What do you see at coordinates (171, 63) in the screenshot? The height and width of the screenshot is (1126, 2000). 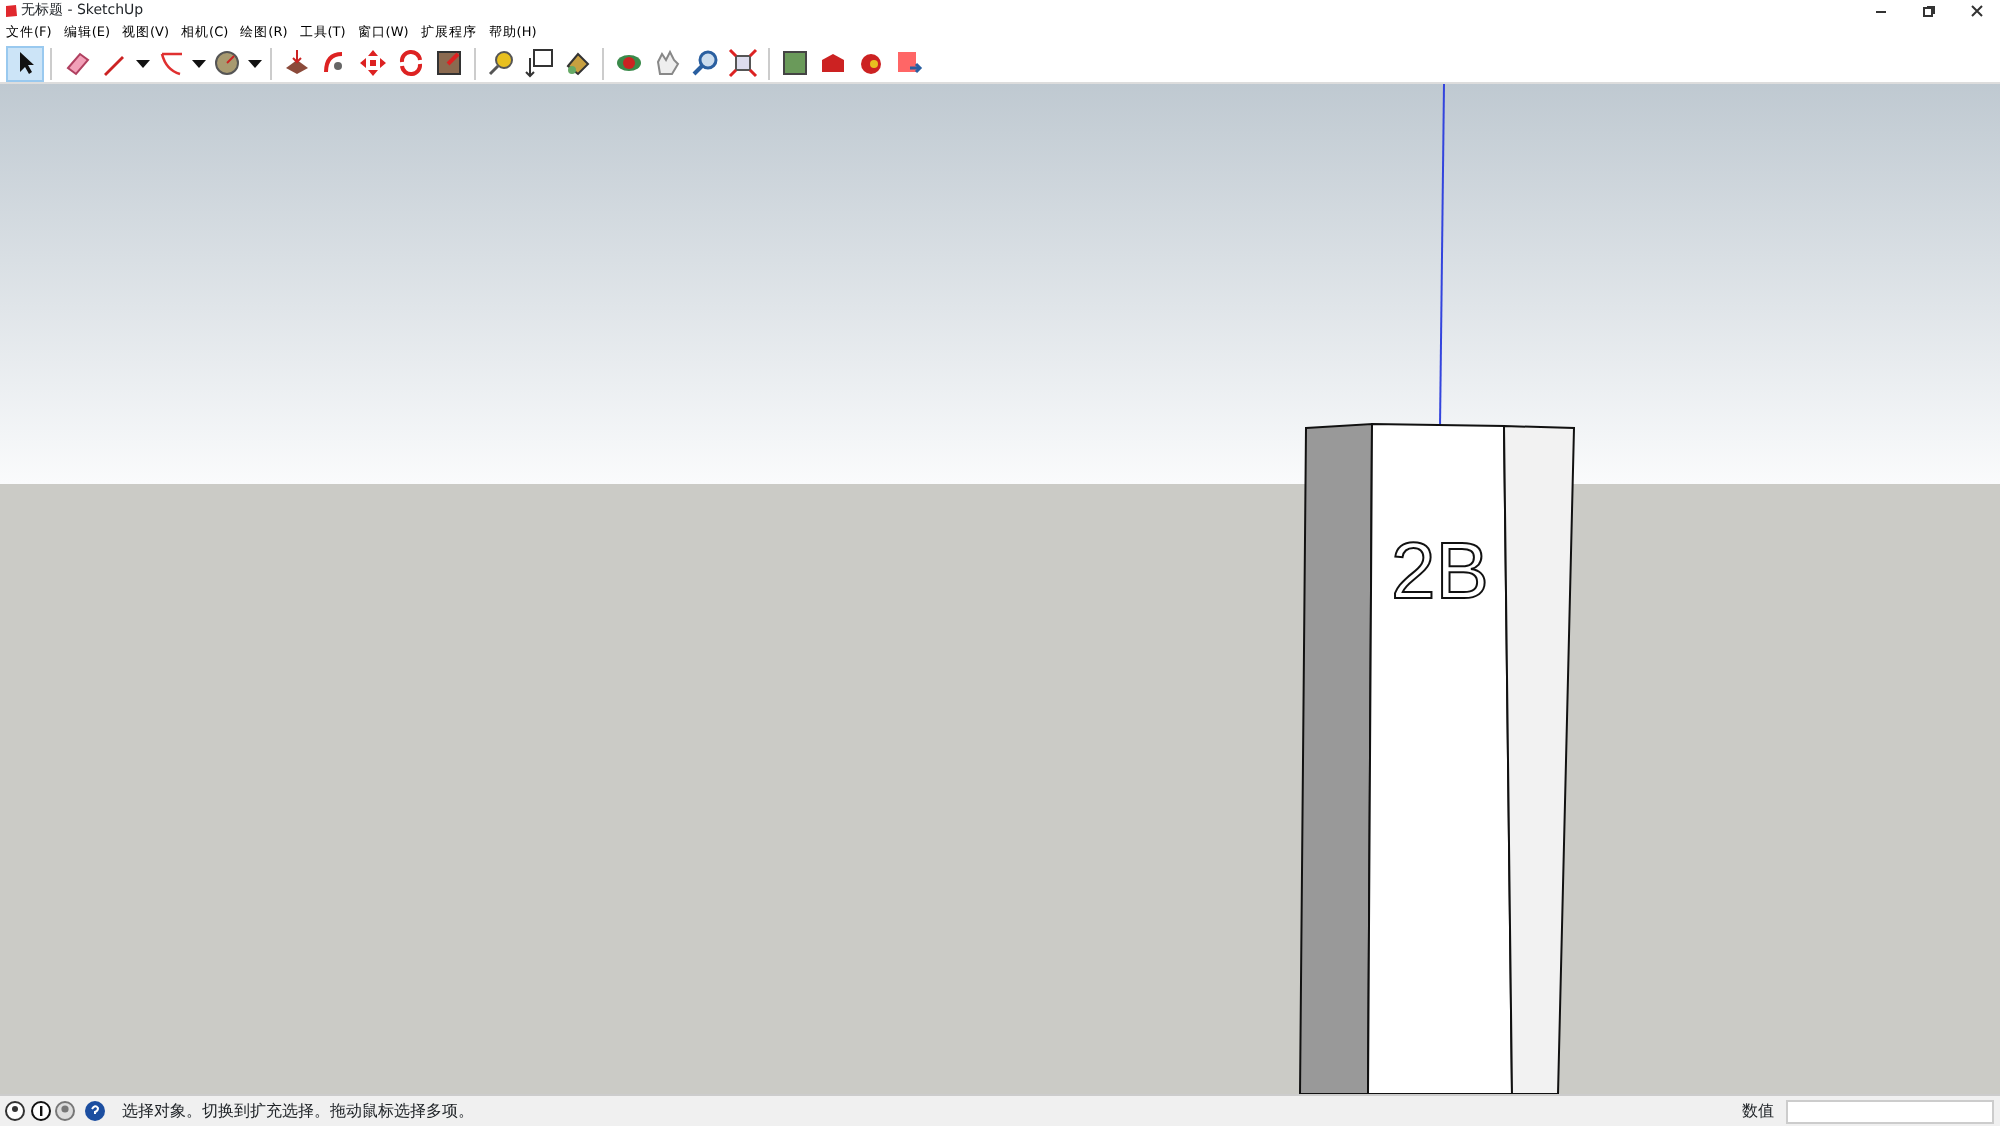 I see `arc-icon` at bounding box center [171, 63].